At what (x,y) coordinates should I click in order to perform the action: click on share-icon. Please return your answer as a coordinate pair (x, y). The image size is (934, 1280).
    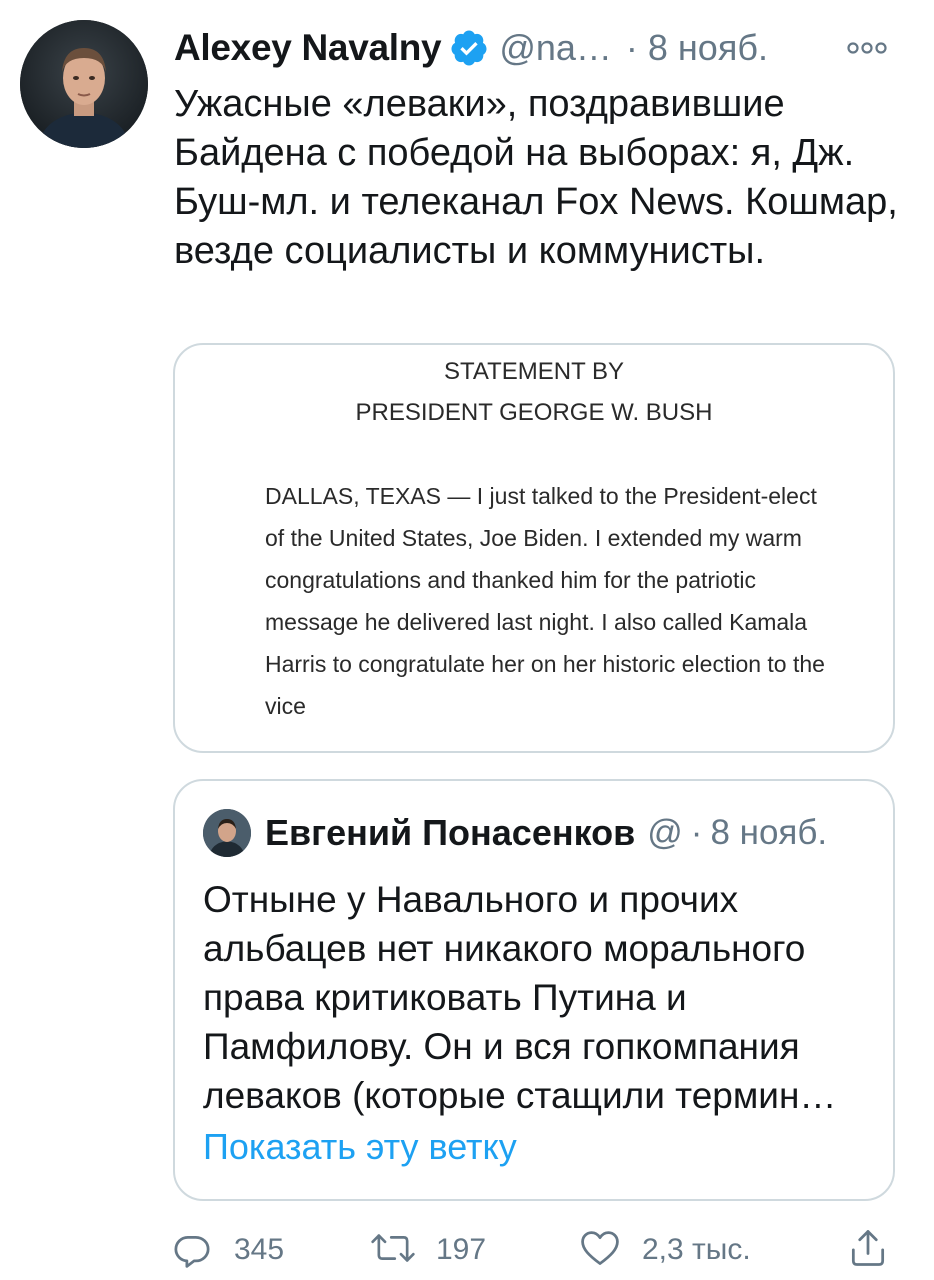
    Looking at the image, I should click on (868, 1250).